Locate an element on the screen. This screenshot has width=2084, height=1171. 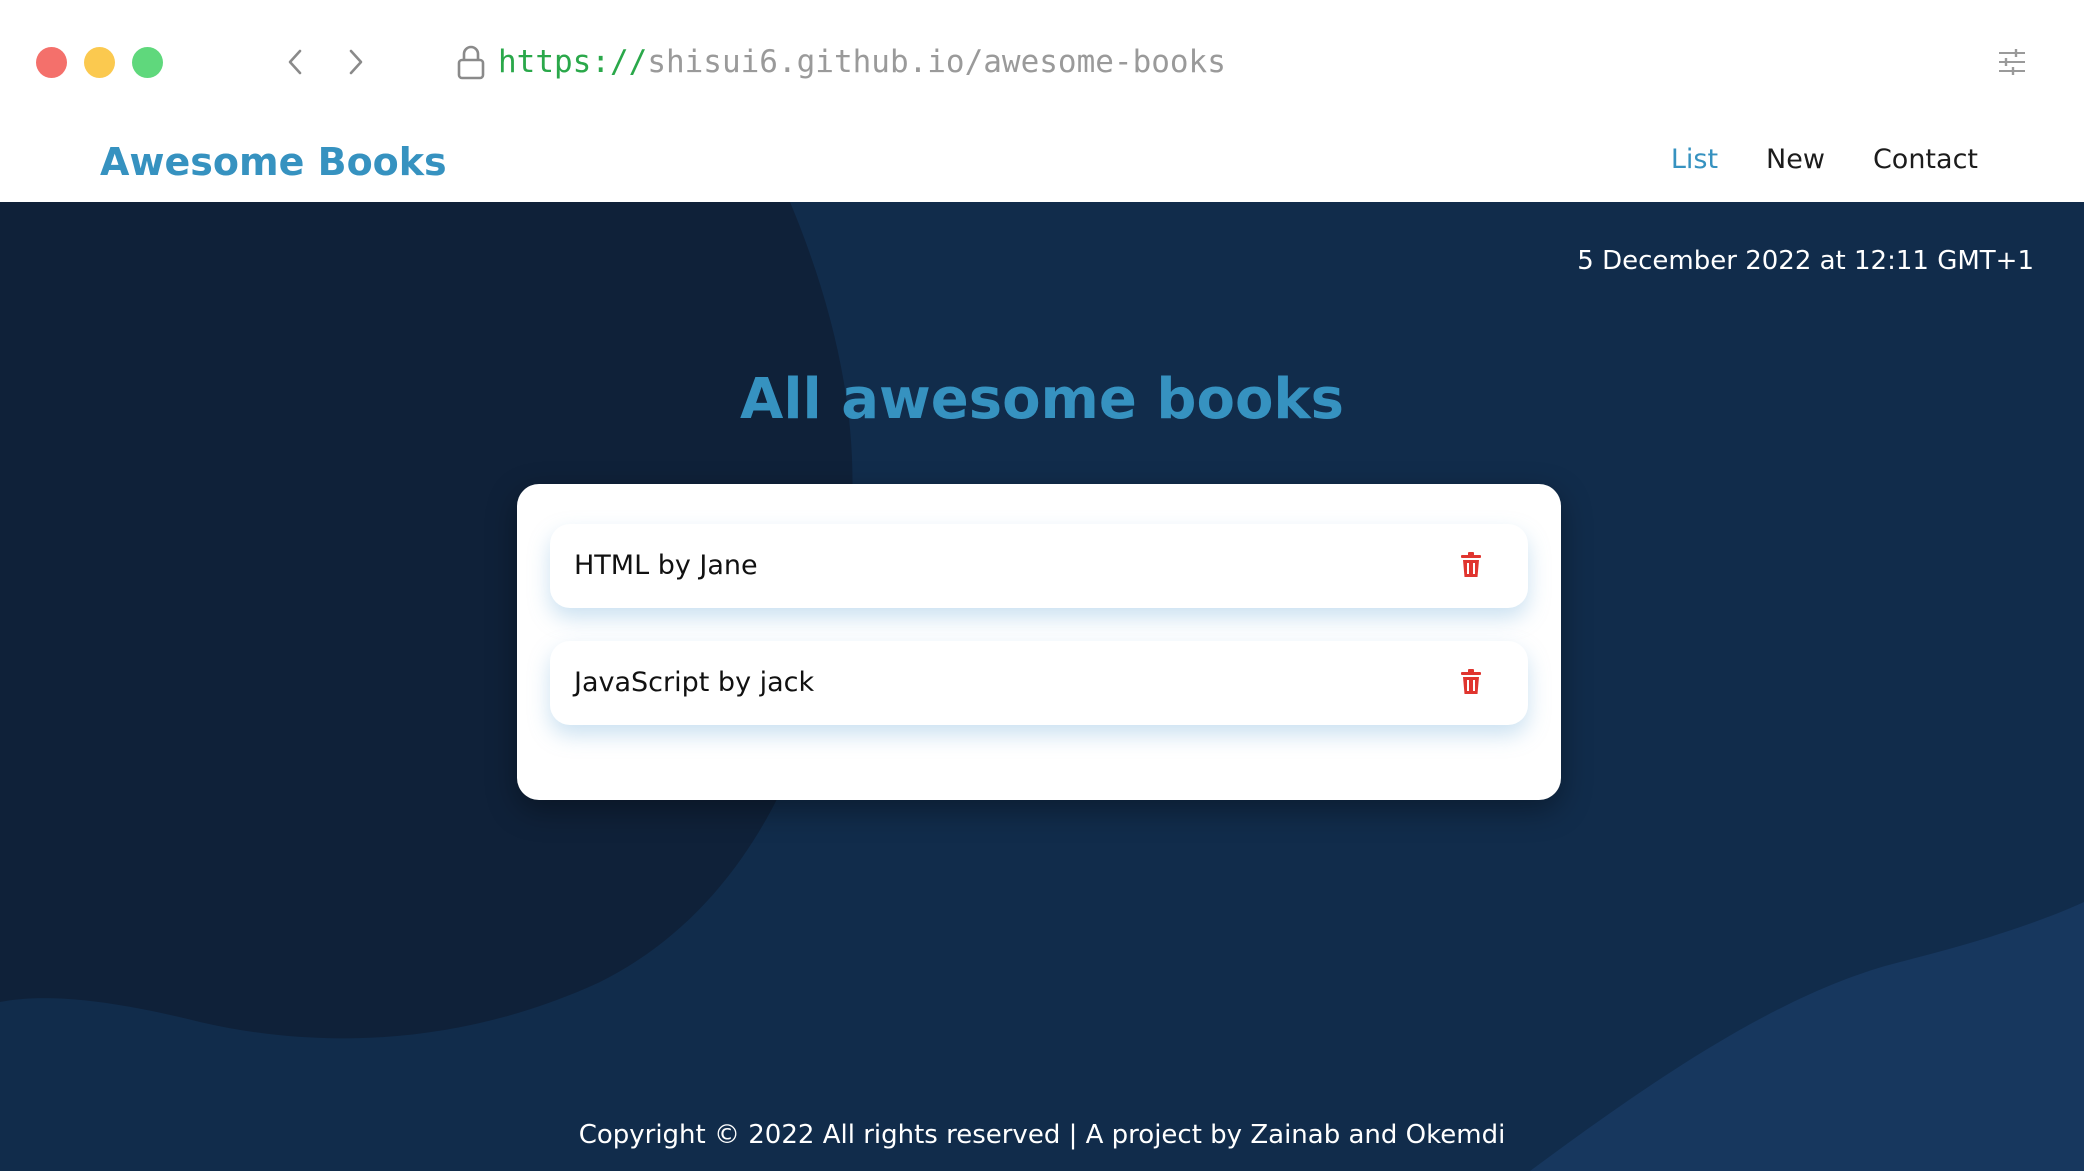
chevron-left-icon is located at coordinates (295, 62).